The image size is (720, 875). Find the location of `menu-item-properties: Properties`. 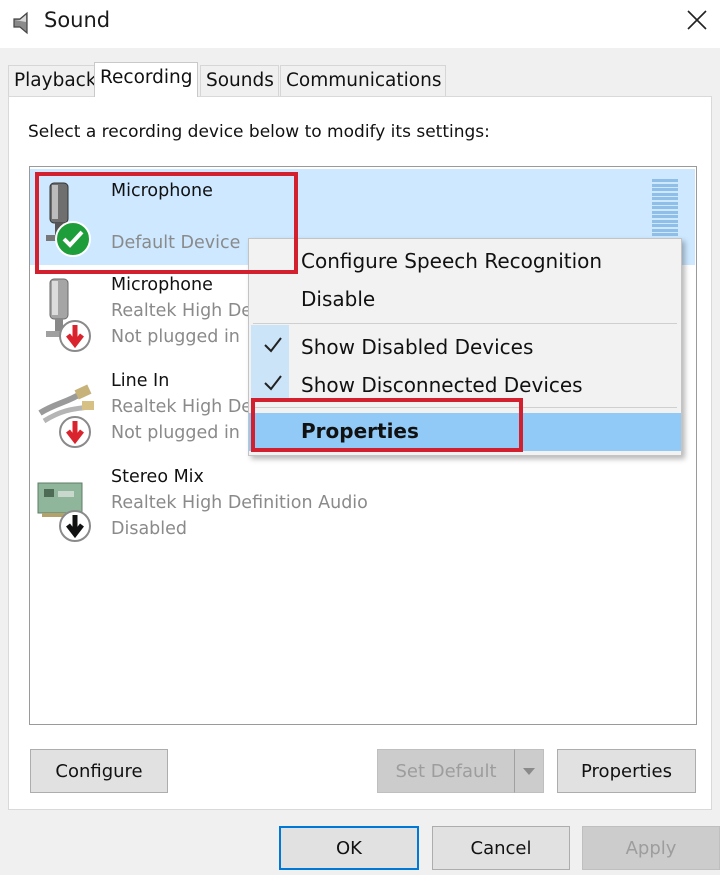

menu-item-properties: Properties is located at coordinates (465, 432).